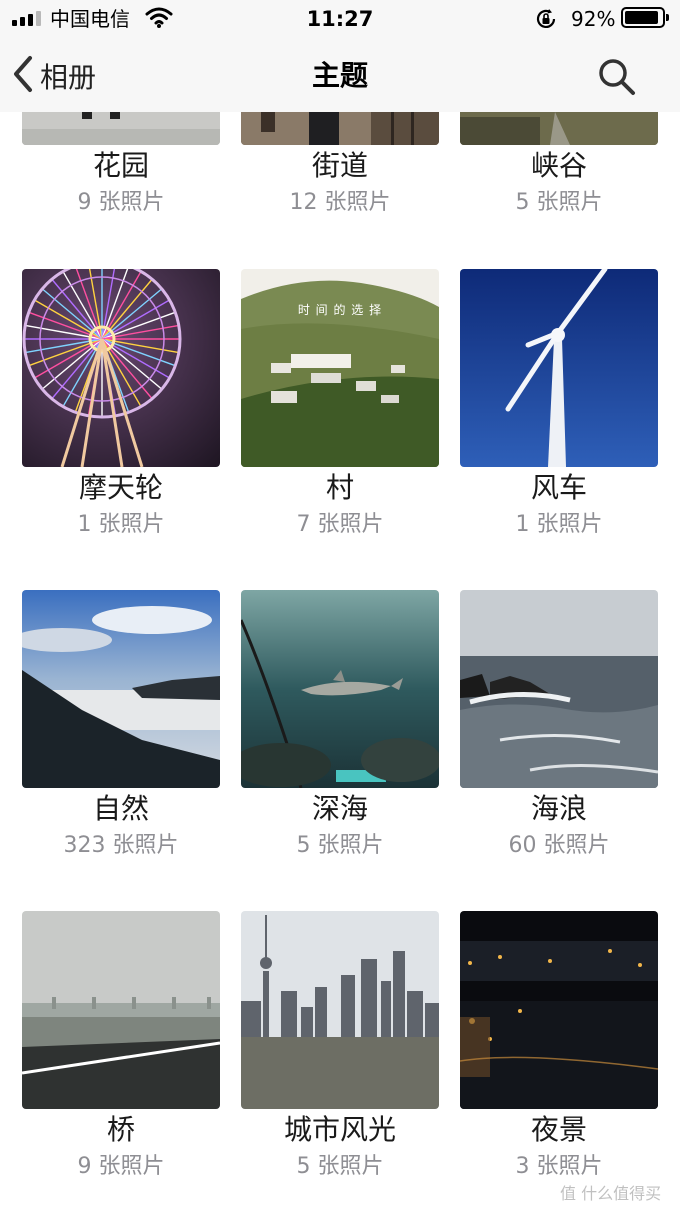 The height and width of the screenshot is (1209, 680). Describe the element at coordinates (558, 1129) in the screenshot. I see `album-title: 夜景` at that location.